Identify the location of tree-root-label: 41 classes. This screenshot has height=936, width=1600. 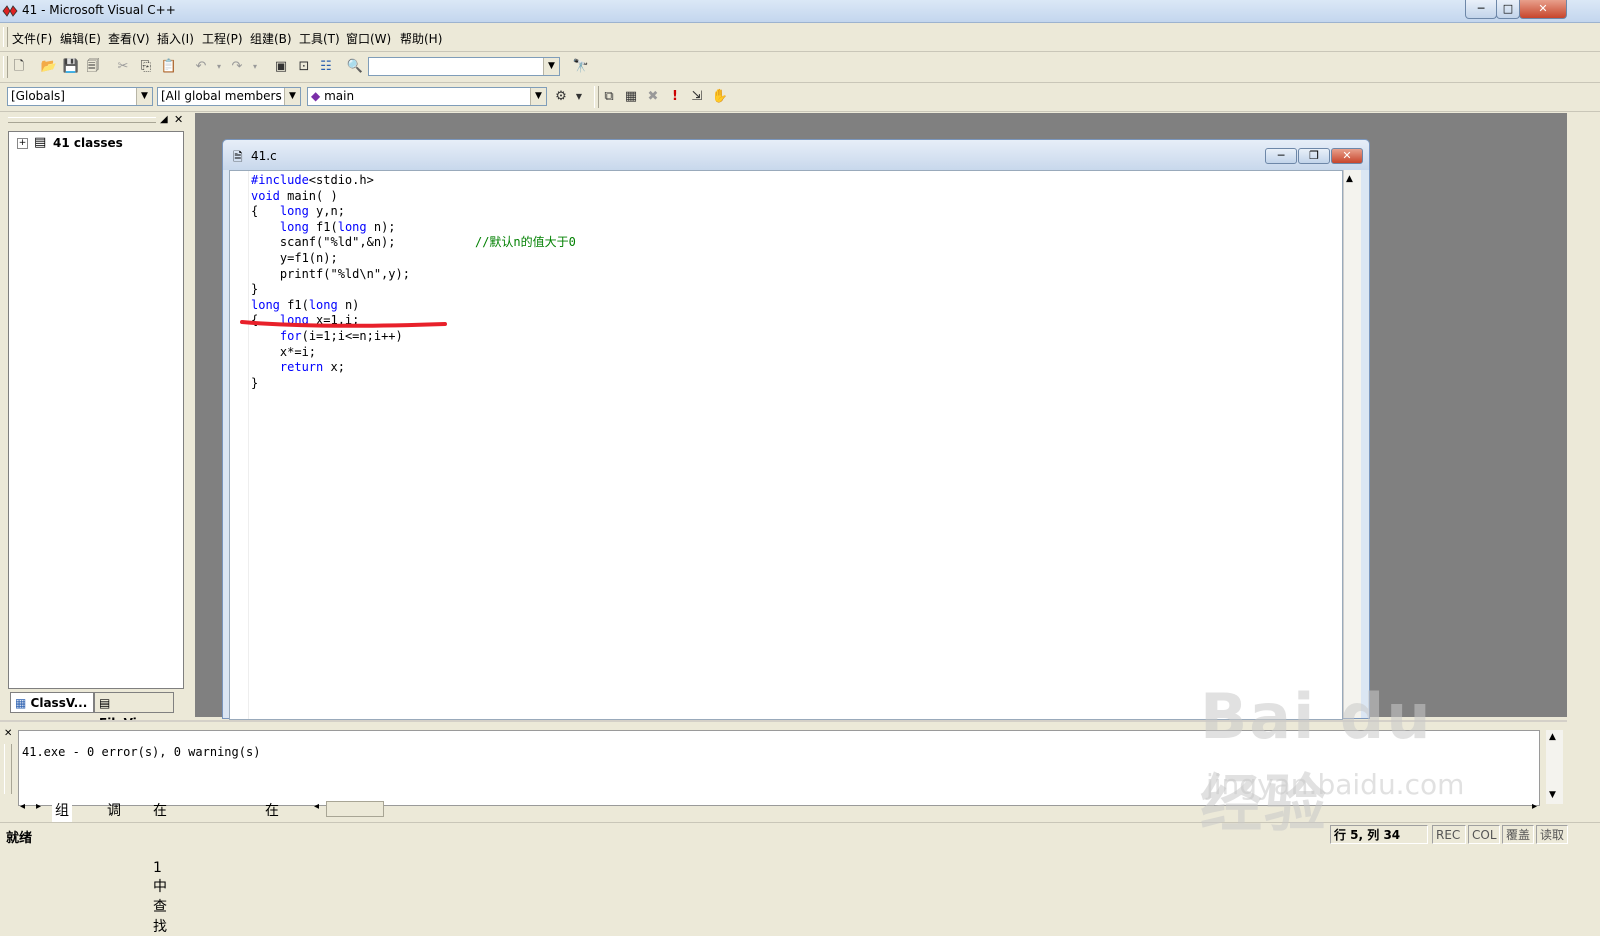
(88, 143).